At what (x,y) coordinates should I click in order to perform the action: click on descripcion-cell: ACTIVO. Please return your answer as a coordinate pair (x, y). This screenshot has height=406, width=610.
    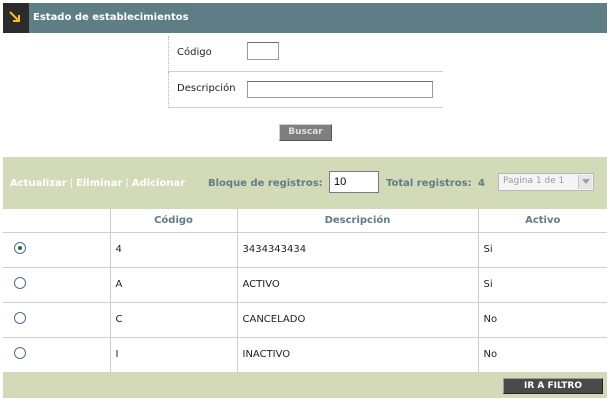
    Looking at the image, I should click on (358, 285).